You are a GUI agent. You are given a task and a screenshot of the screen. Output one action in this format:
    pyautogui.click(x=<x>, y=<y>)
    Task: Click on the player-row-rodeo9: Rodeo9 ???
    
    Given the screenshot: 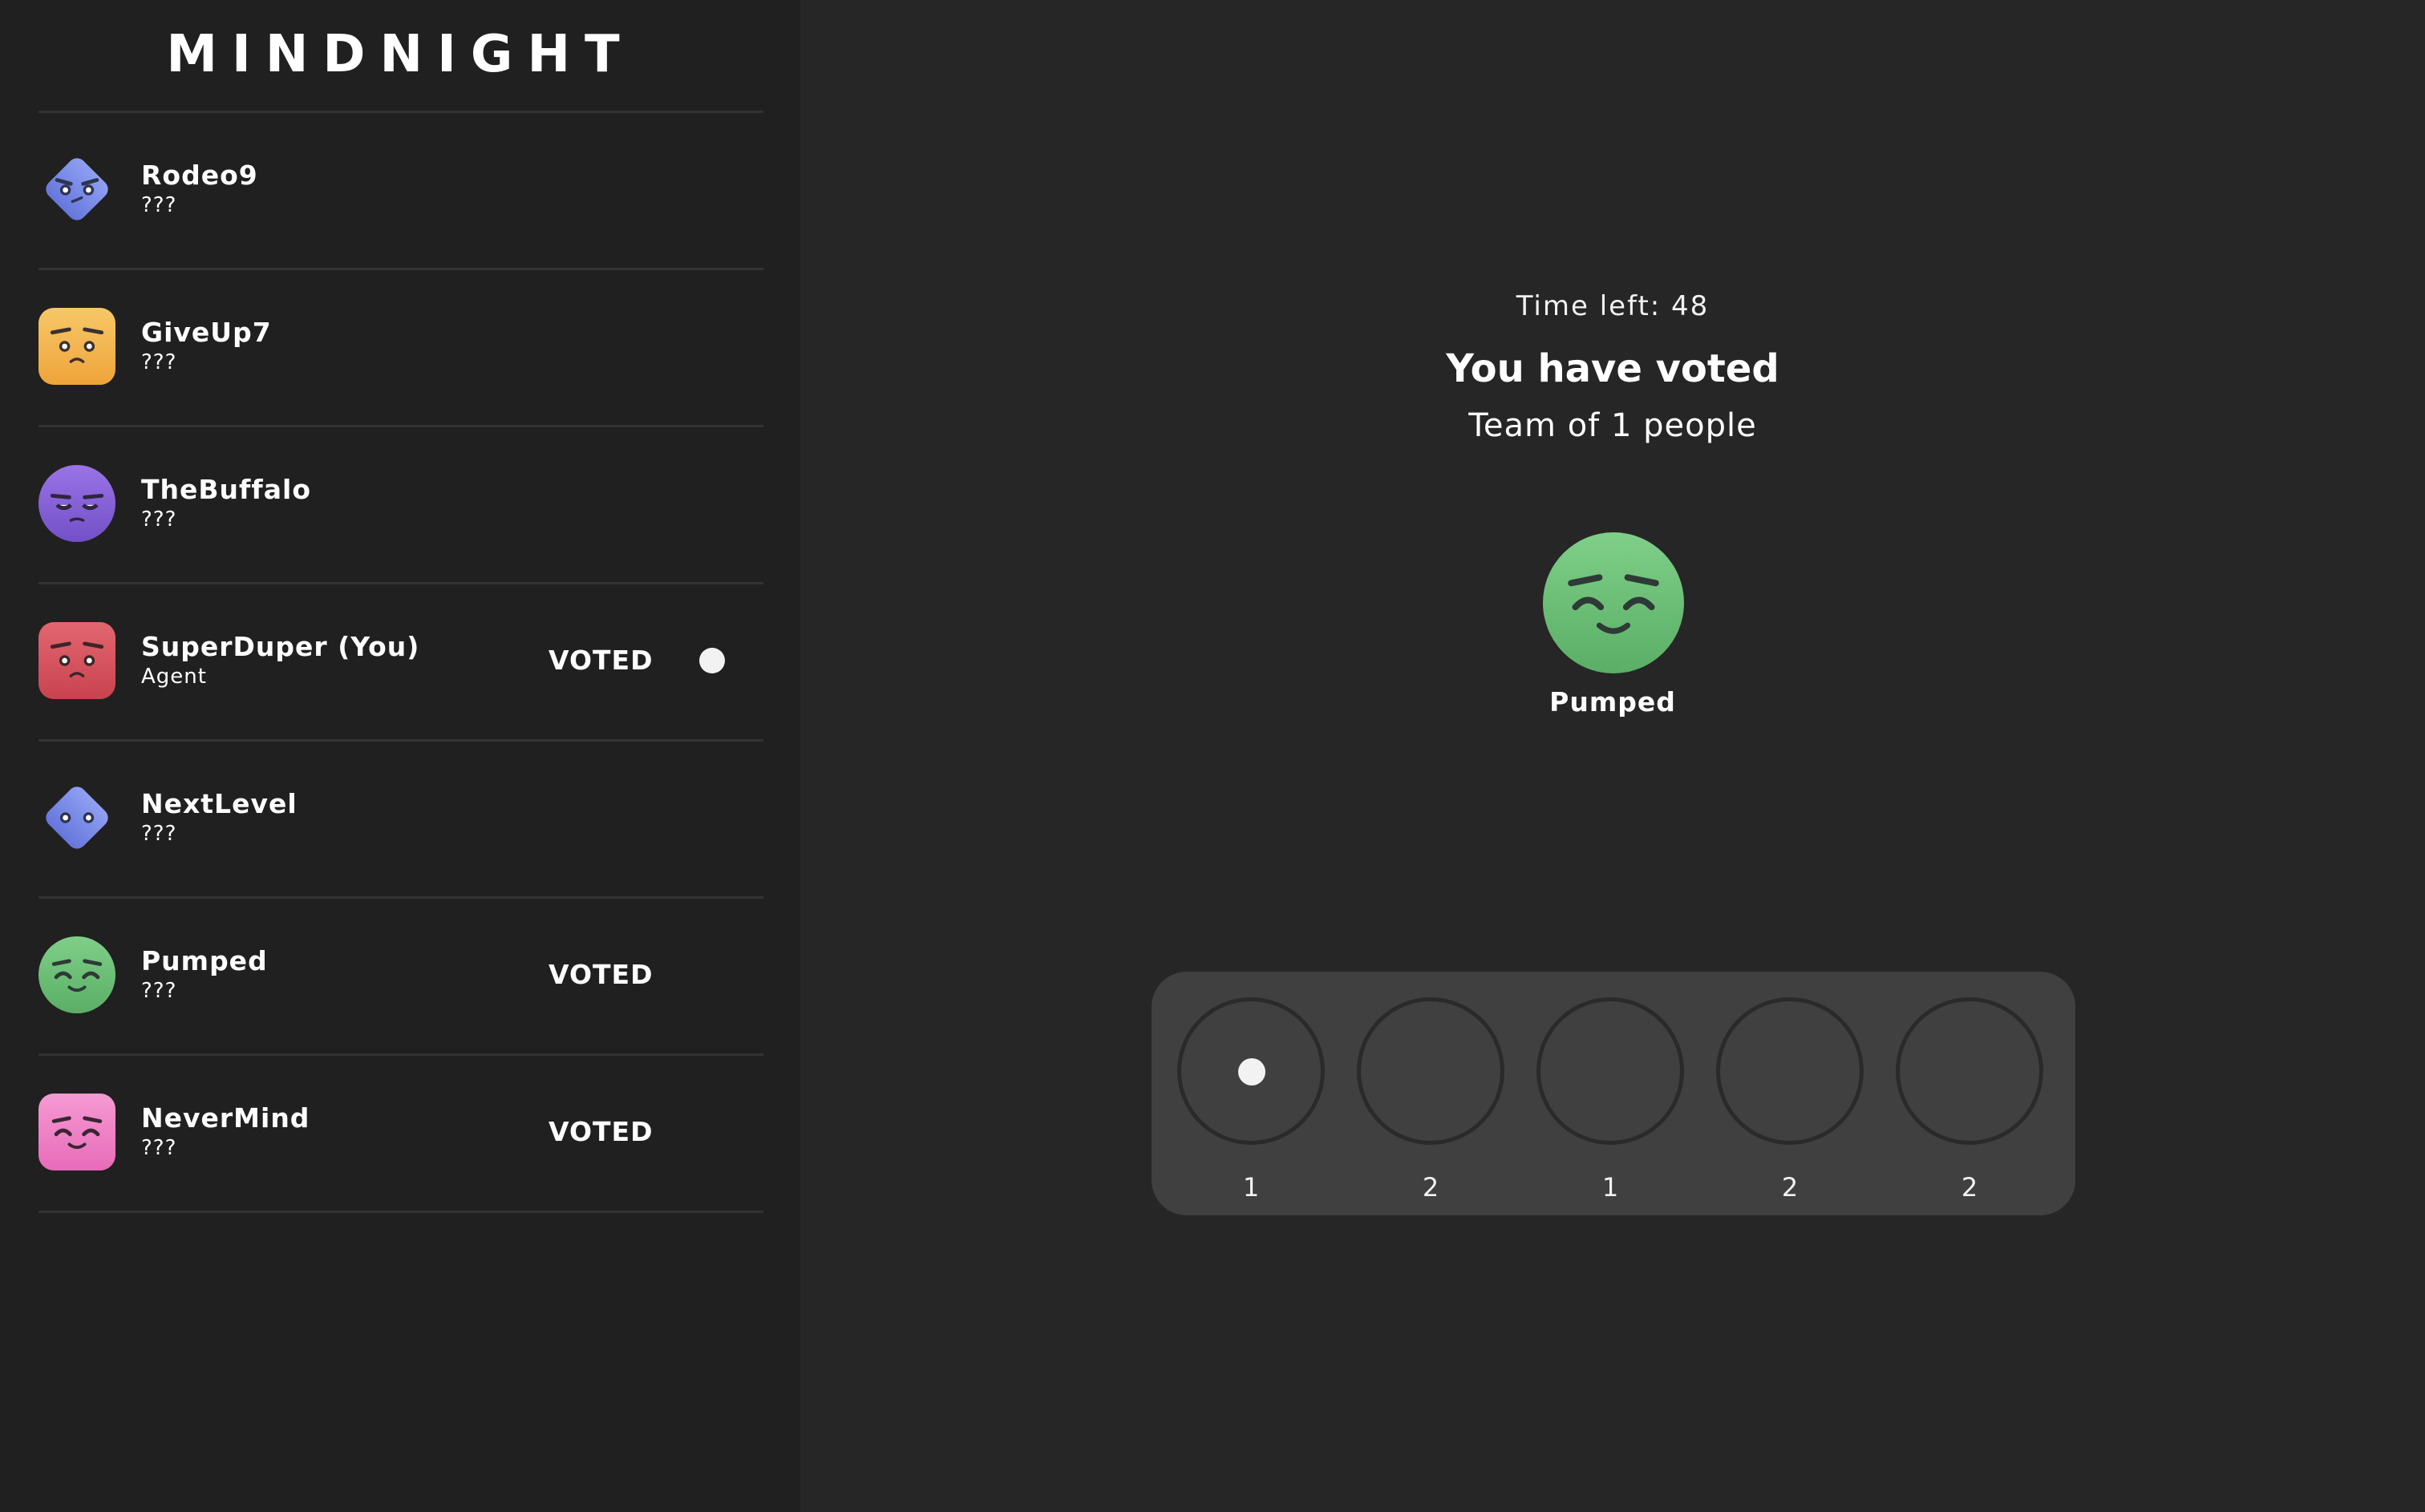 What is the action you would take?
    pyautogui.click(x=400, y=191)
    